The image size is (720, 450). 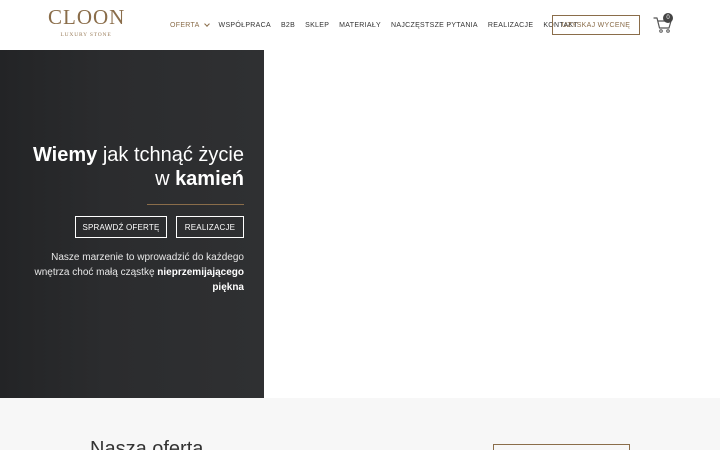 What do you see at coordinates (87, 17) in the screenshot?
I see `logo-wordmark: CLOON` at bounding box center [87, 17].